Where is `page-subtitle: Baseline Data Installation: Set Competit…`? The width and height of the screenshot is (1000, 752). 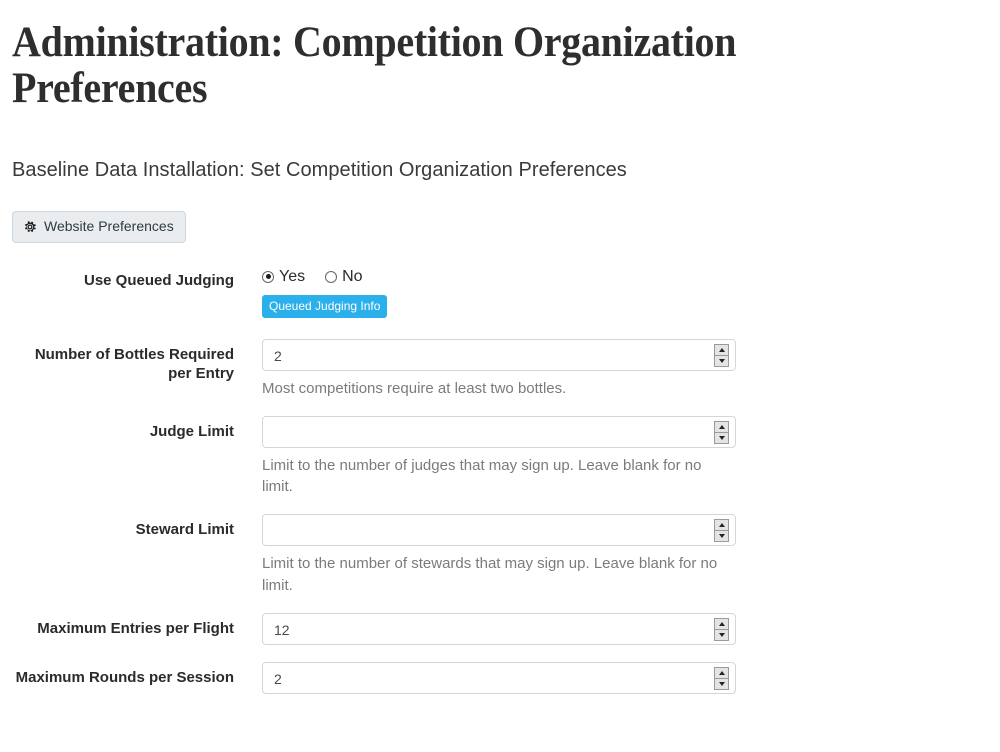
page-subtitle: Baseline Data Installation: Set Competit… is located at coordinates (319, 170).